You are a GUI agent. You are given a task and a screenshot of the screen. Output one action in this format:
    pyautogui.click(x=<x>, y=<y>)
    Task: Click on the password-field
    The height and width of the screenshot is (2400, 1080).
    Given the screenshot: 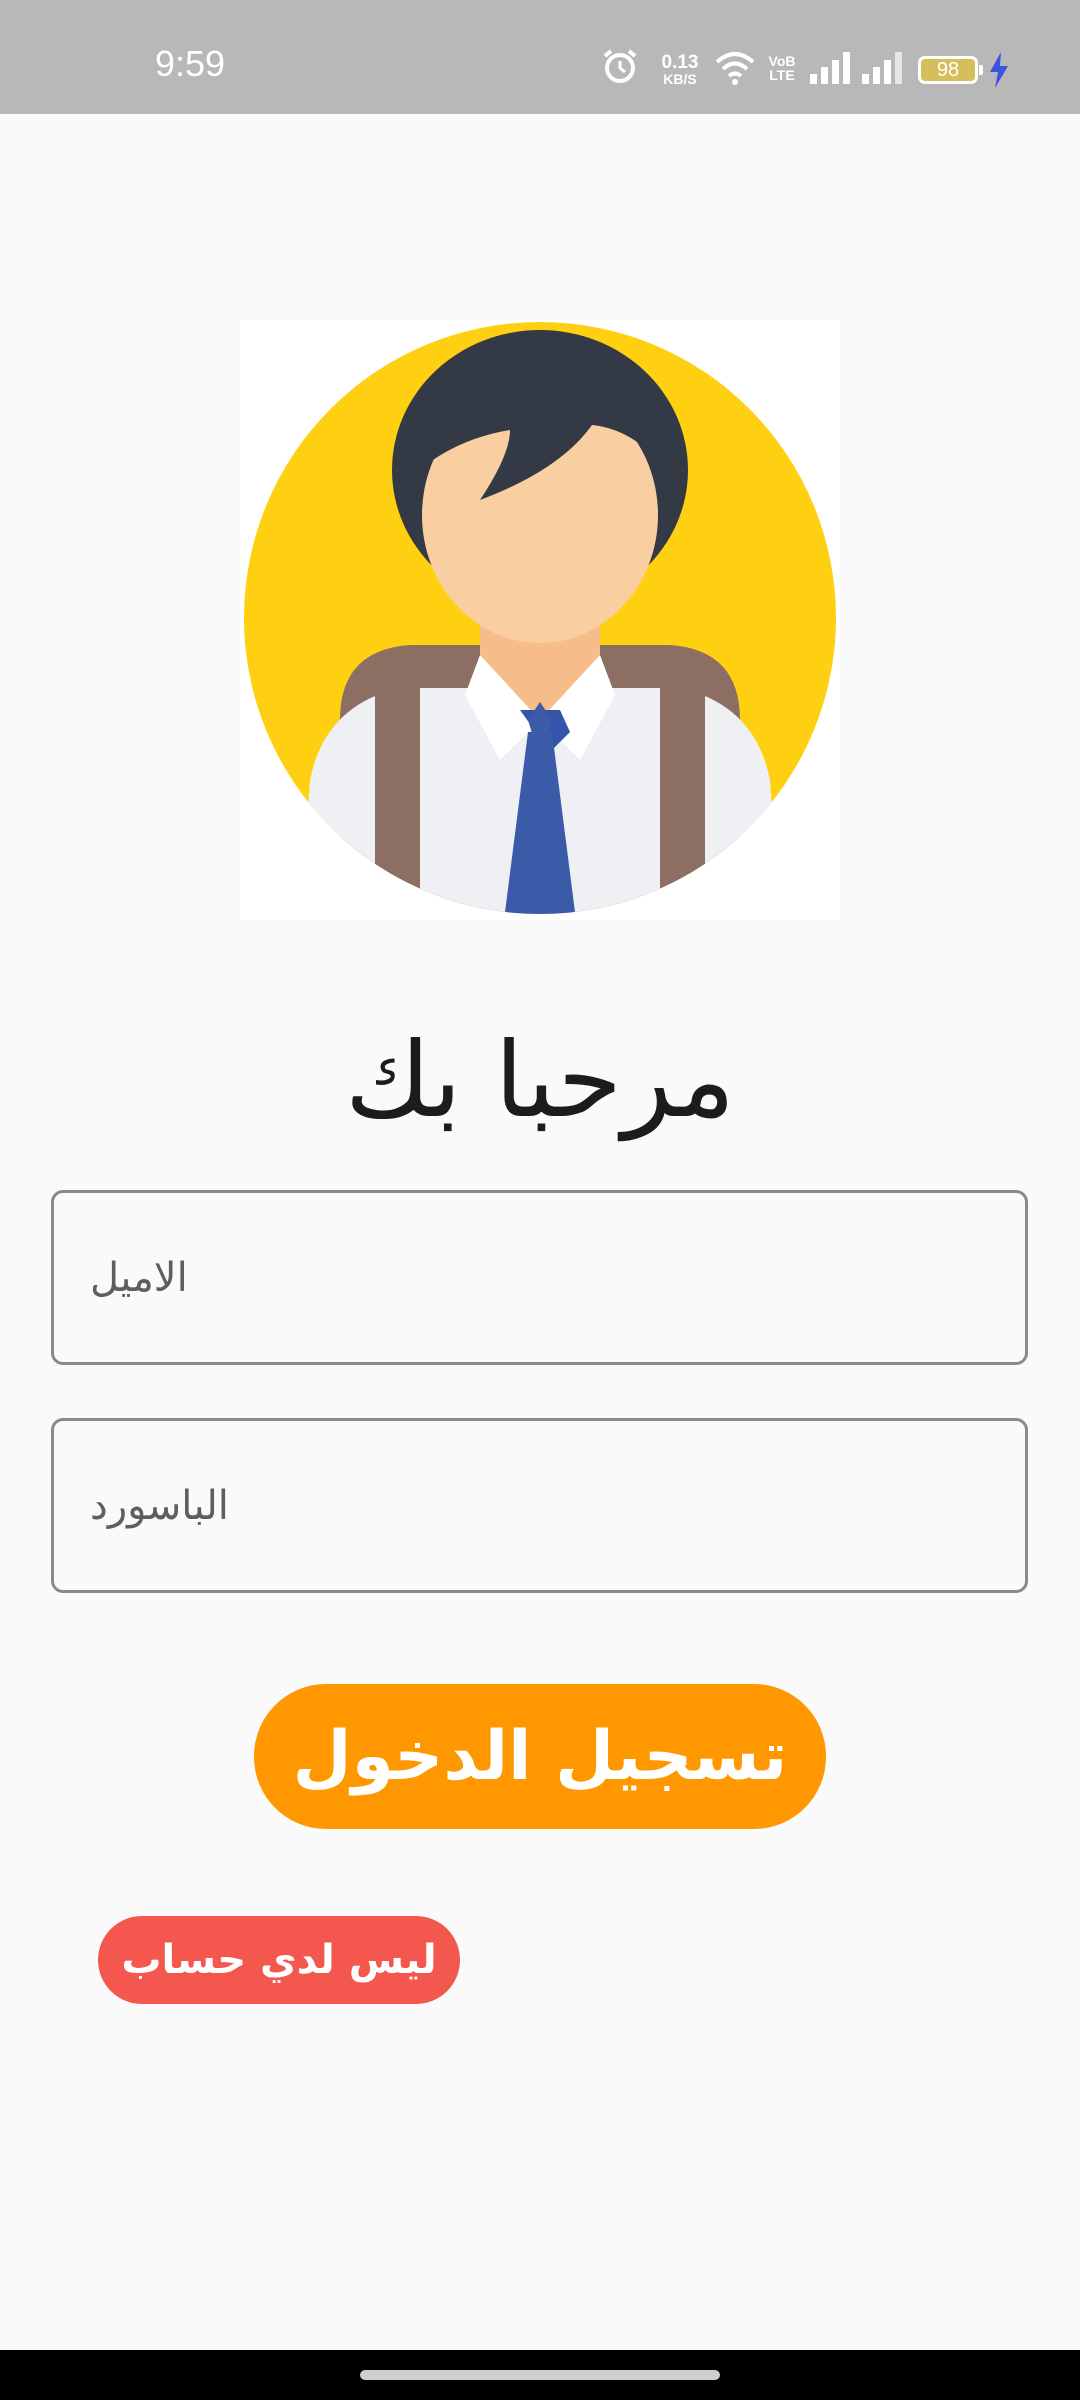 What is the action you would take?
    pyautogui.click(x=539, y=1505)
    